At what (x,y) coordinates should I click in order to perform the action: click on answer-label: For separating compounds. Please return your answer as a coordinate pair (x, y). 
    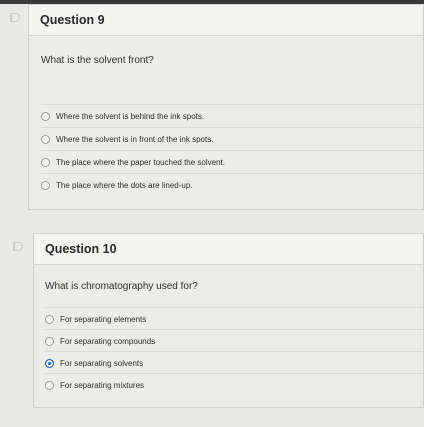
    Looking at the image, I should click on (108, 341).